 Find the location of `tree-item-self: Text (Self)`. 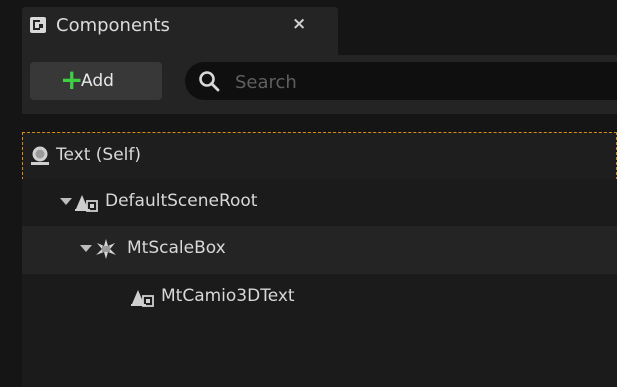

tree-item-self: Text (Self) is located at coordinates (319, 156).